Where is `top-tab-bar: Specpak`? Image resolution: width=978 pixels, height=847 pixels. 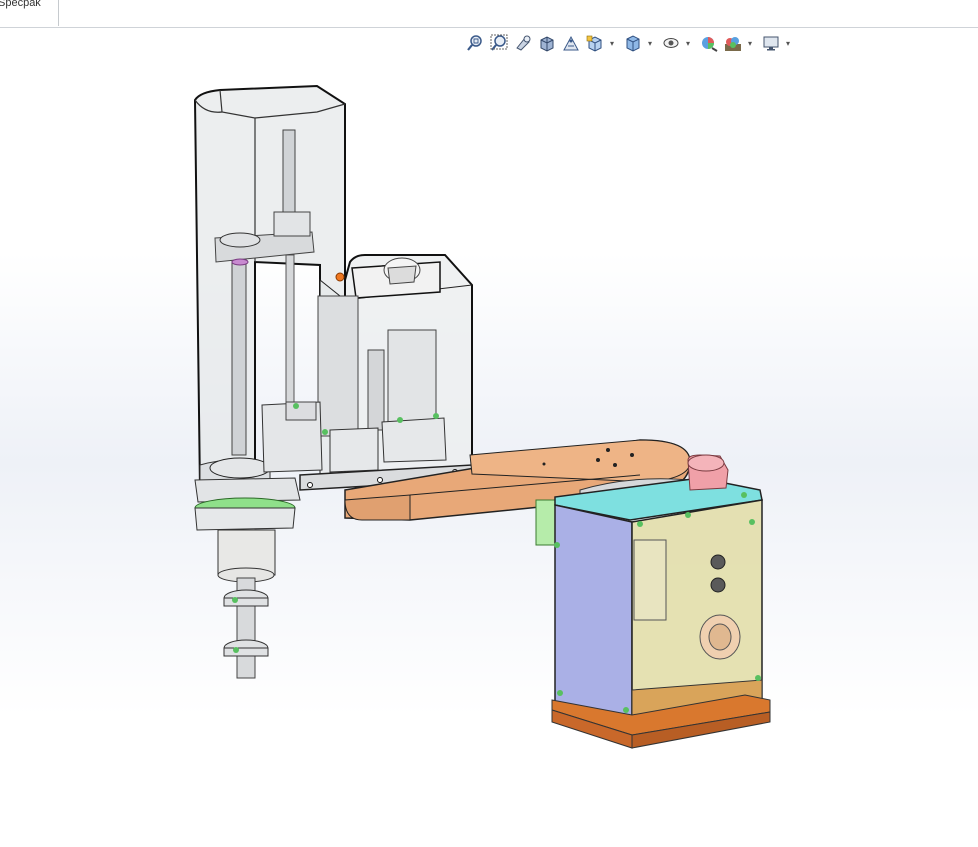 top-tab-bar: Specpak is located at coordinates (489, 14).